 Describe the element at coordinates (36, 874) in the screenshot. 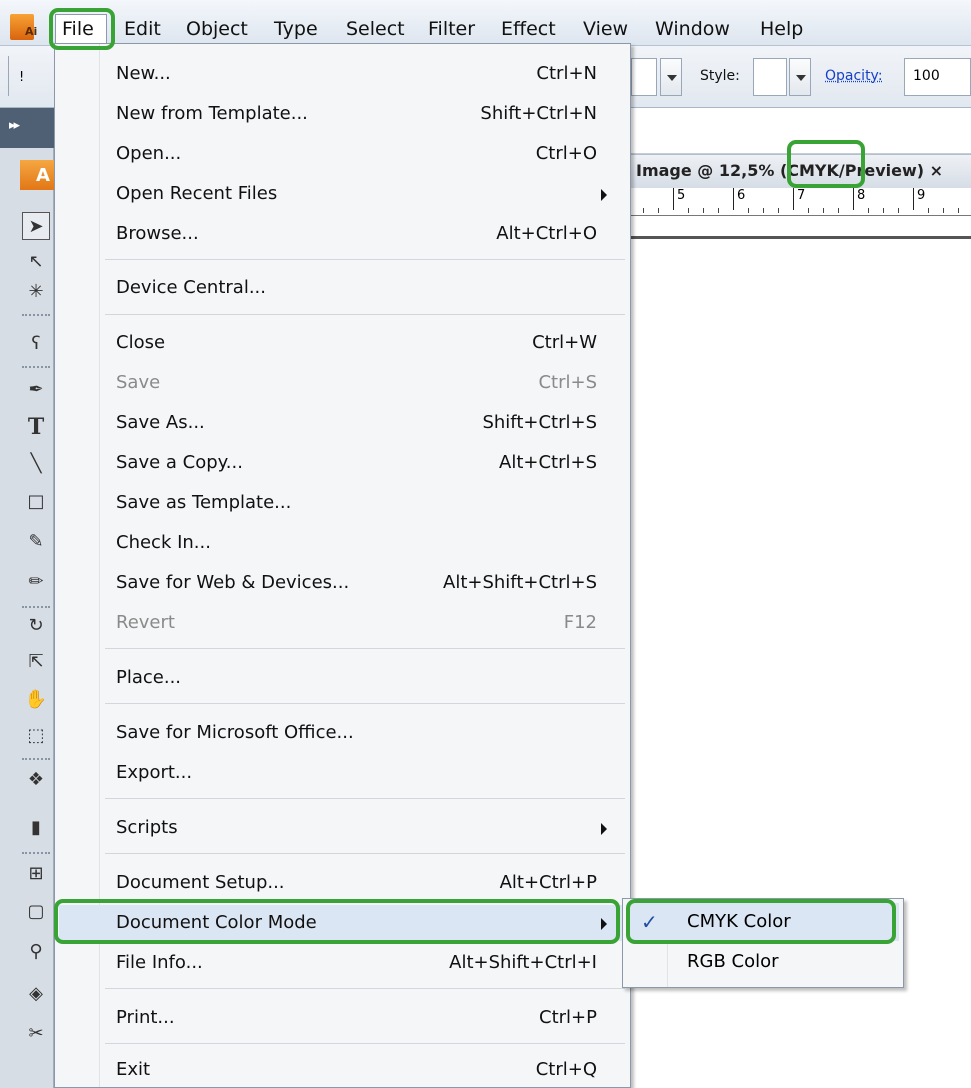

I see `mesh-tool-icon: ⊞` at that location.